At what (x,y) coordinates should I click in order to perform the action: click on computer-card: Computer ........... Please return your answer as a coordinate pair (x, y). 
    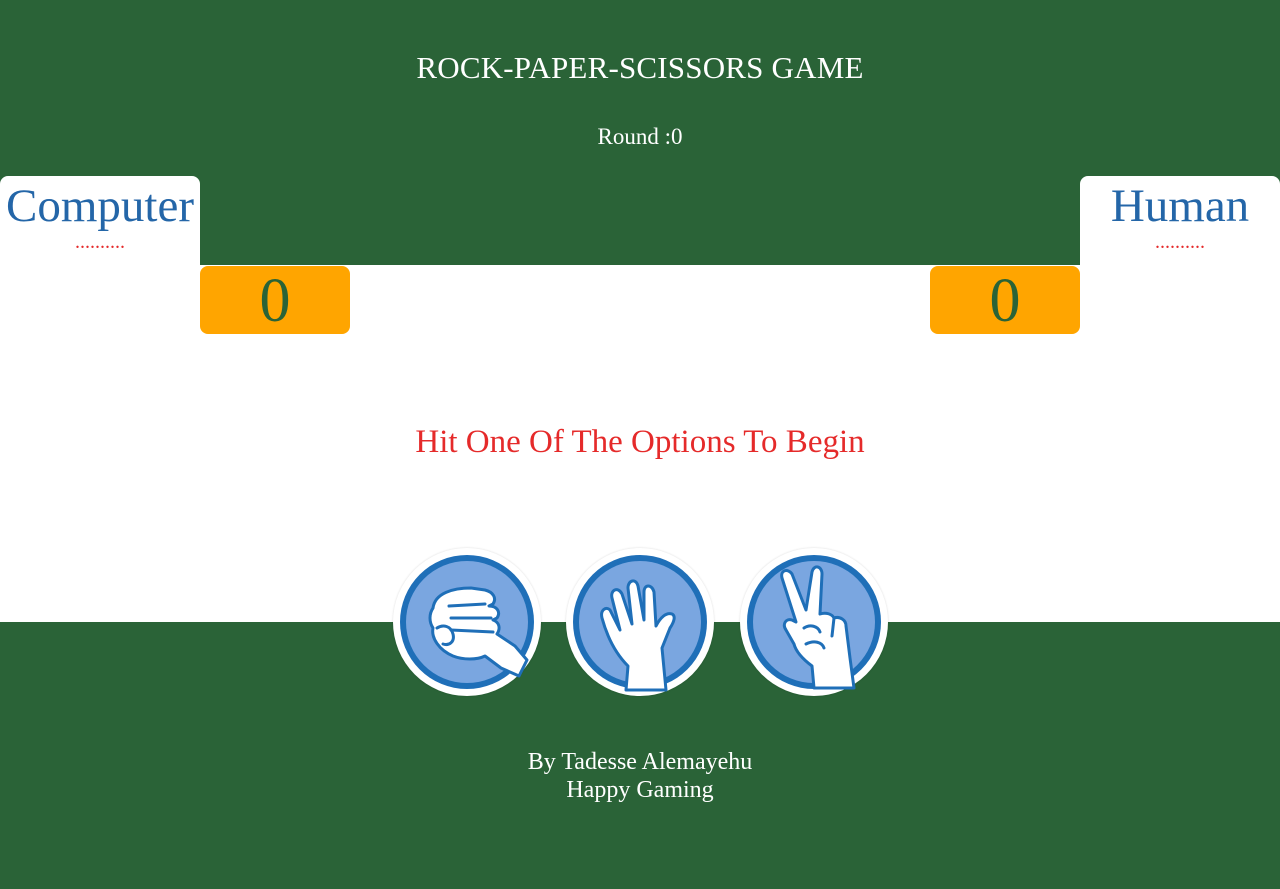
    Looking at the image, I should click on (100, 220).